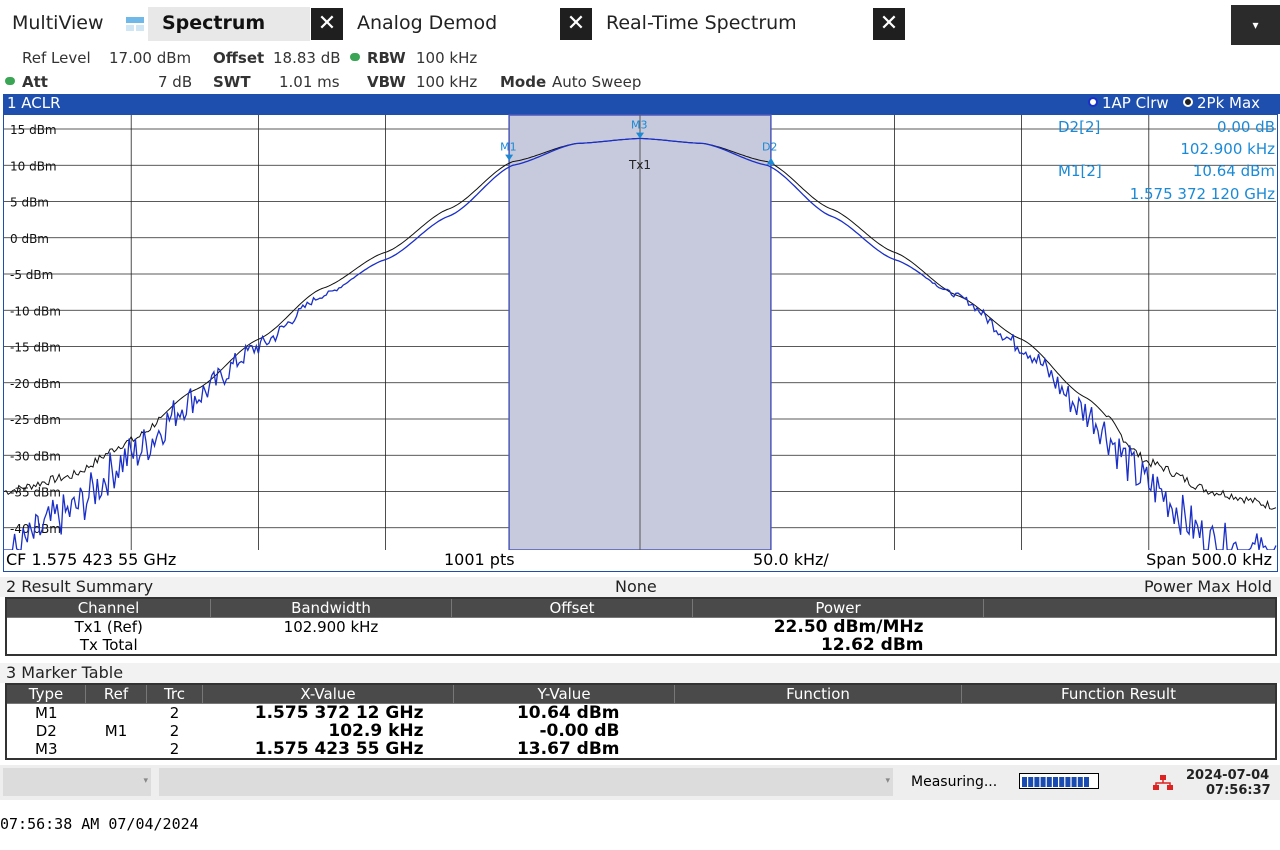 The height and width of the screenshot is (850, 1280). Describe the element at coordinates (1228, 103) in the screenshot. I see `trace2-label: 2Pk Max` at that location.